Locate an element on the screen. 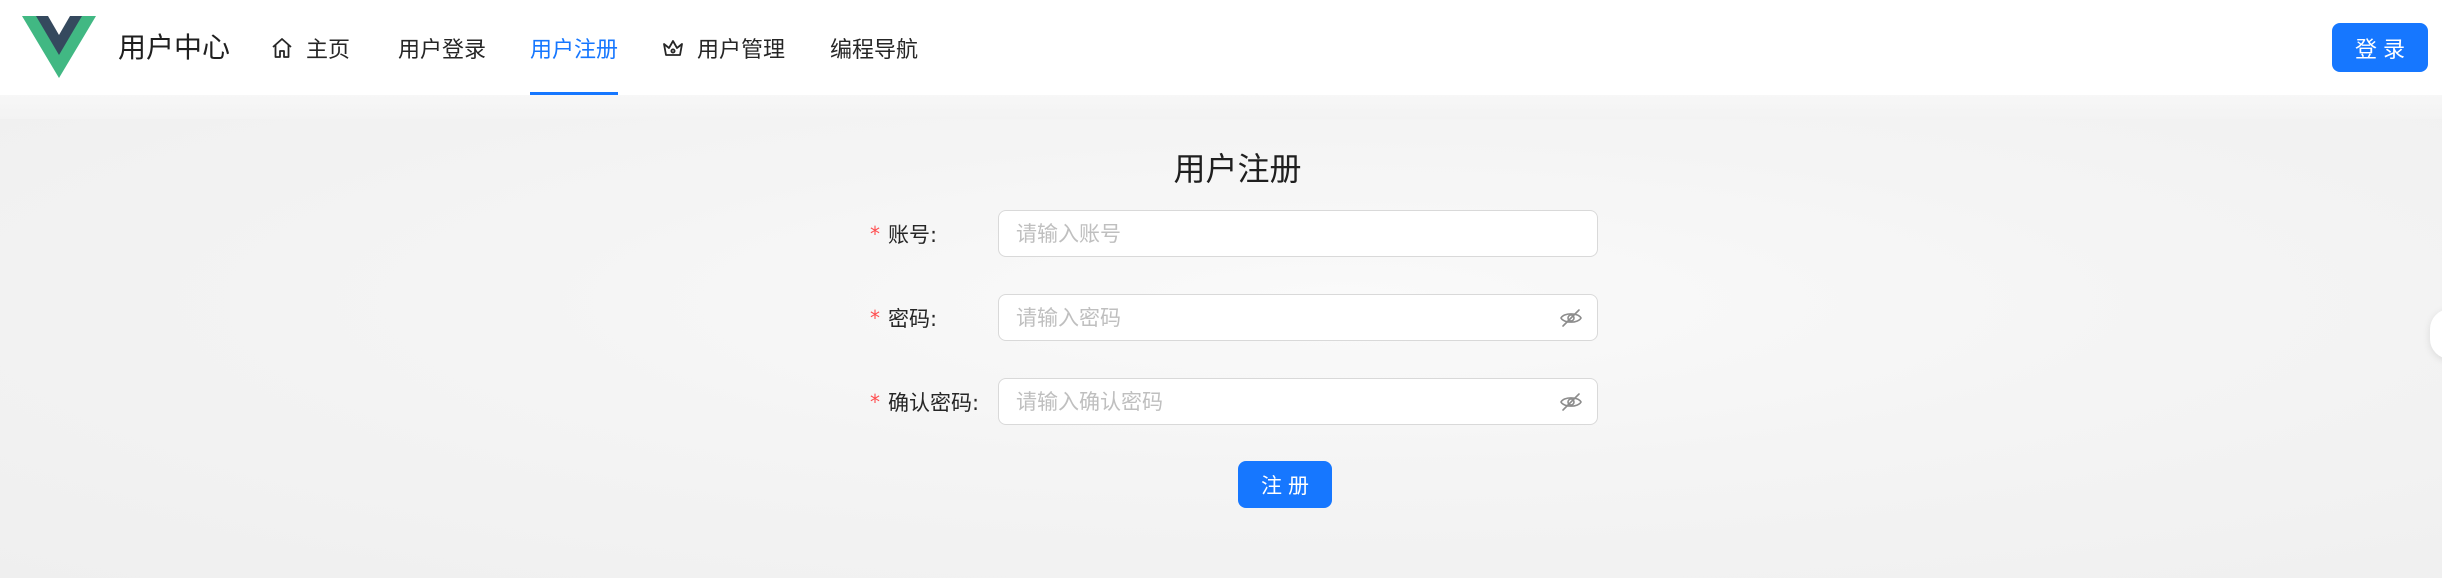  account-input is located at coordinates (1298, 233).